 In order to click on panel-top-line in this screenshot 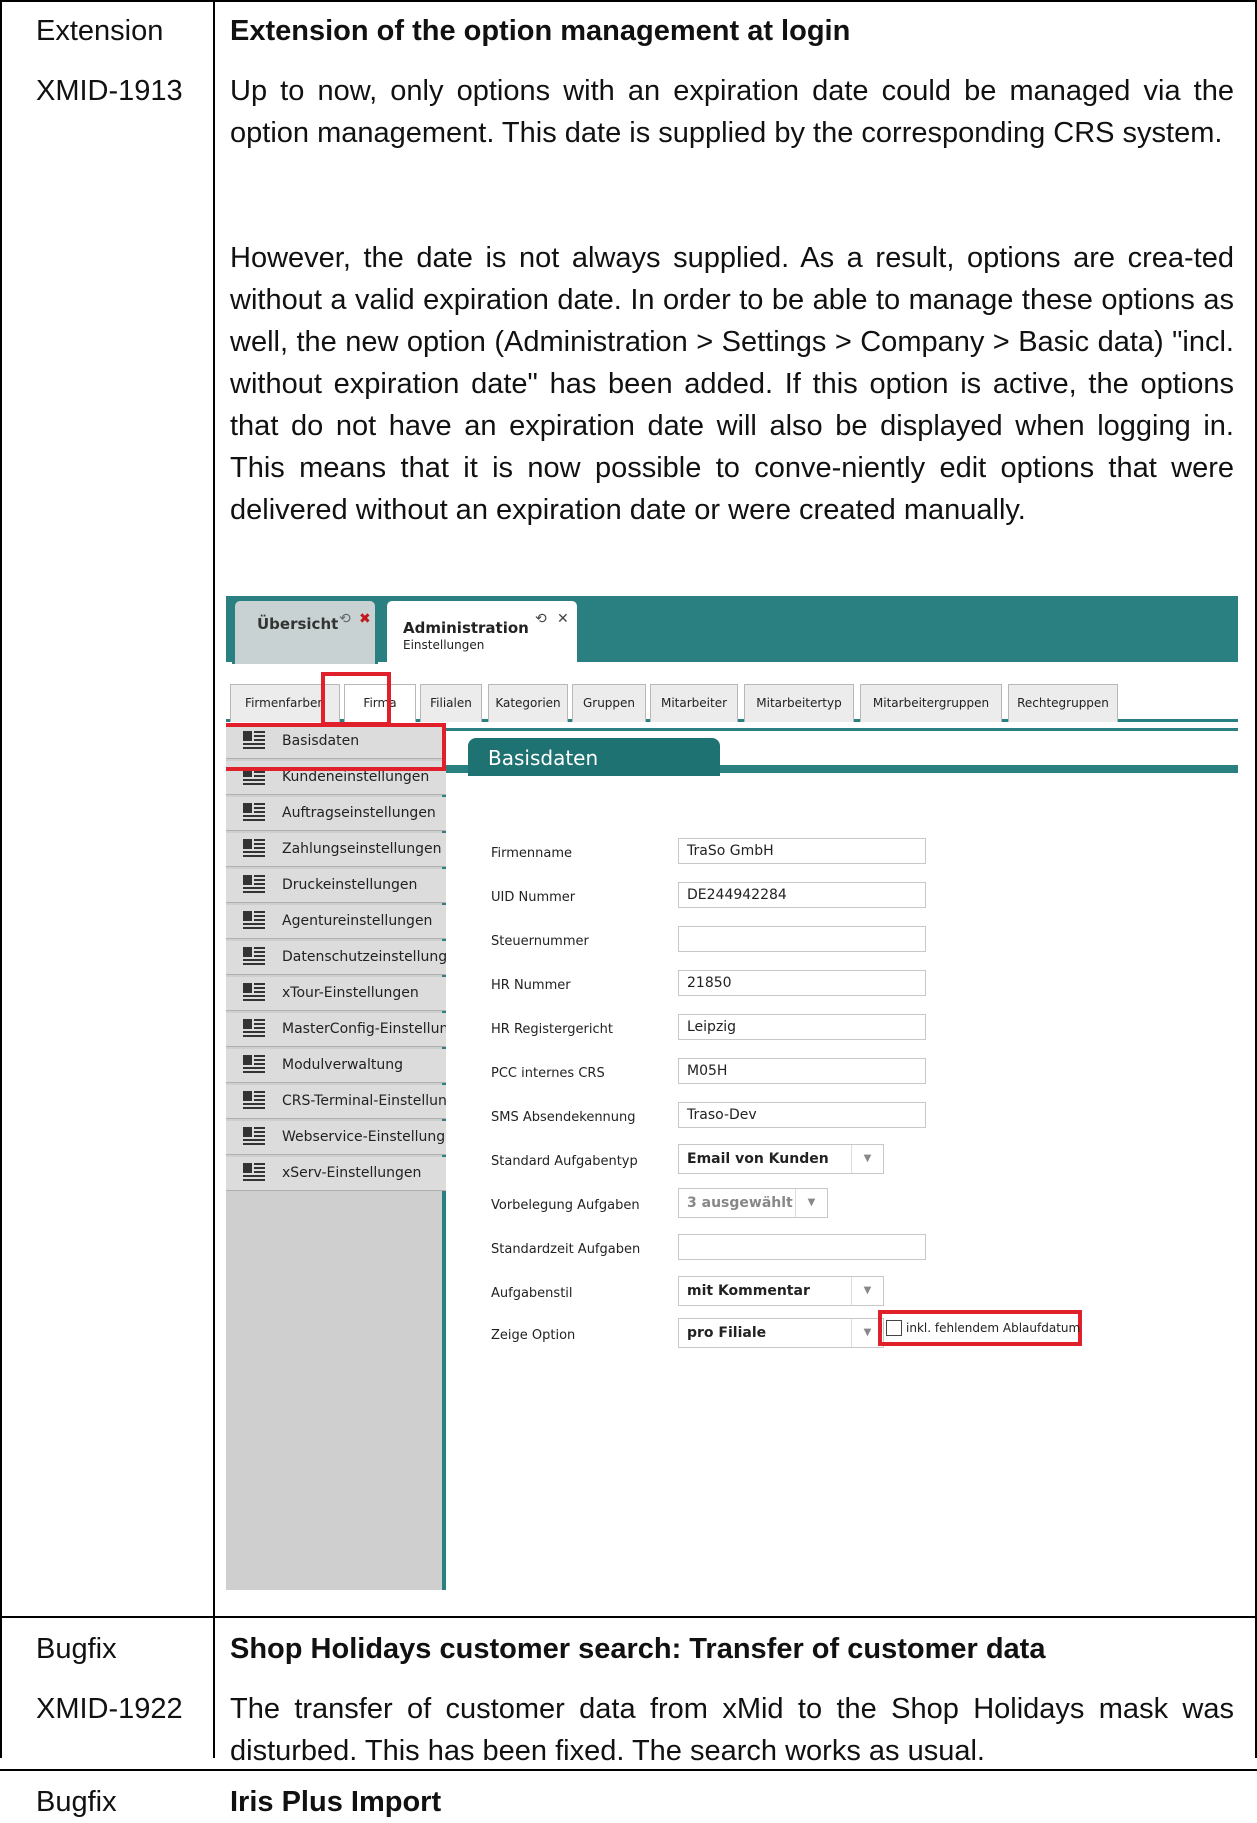, I will do `click(842, 729)`.